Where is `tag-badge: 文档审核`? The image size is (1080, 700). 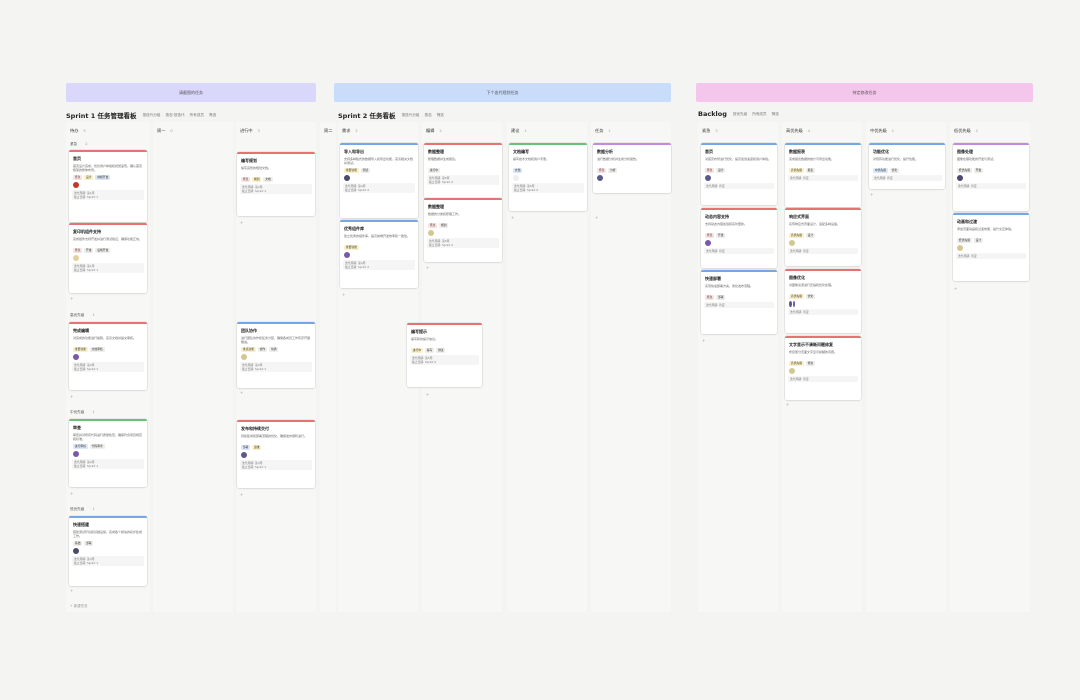 tag-badge: 文档审核 is located at coordinates (97, 349).